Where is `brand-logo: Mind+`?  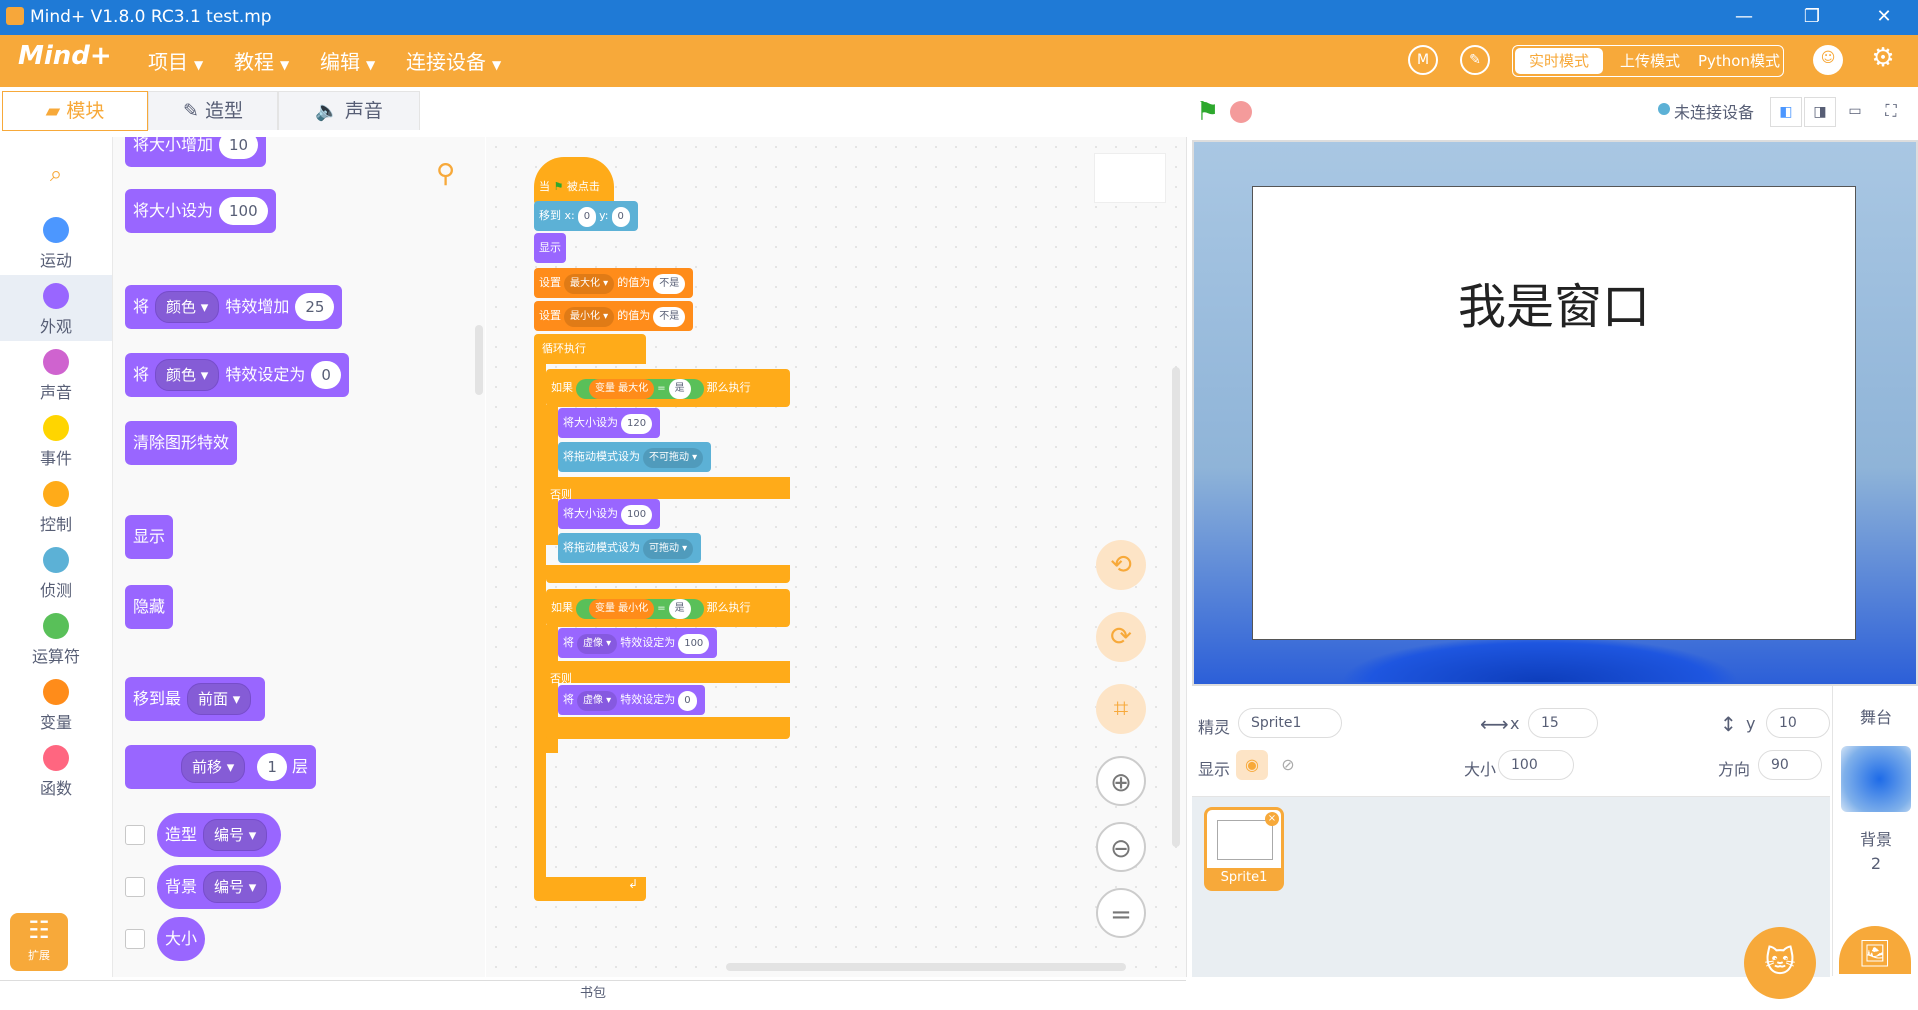
brand-logo: Mind+ is located at coordinates (73, 61).